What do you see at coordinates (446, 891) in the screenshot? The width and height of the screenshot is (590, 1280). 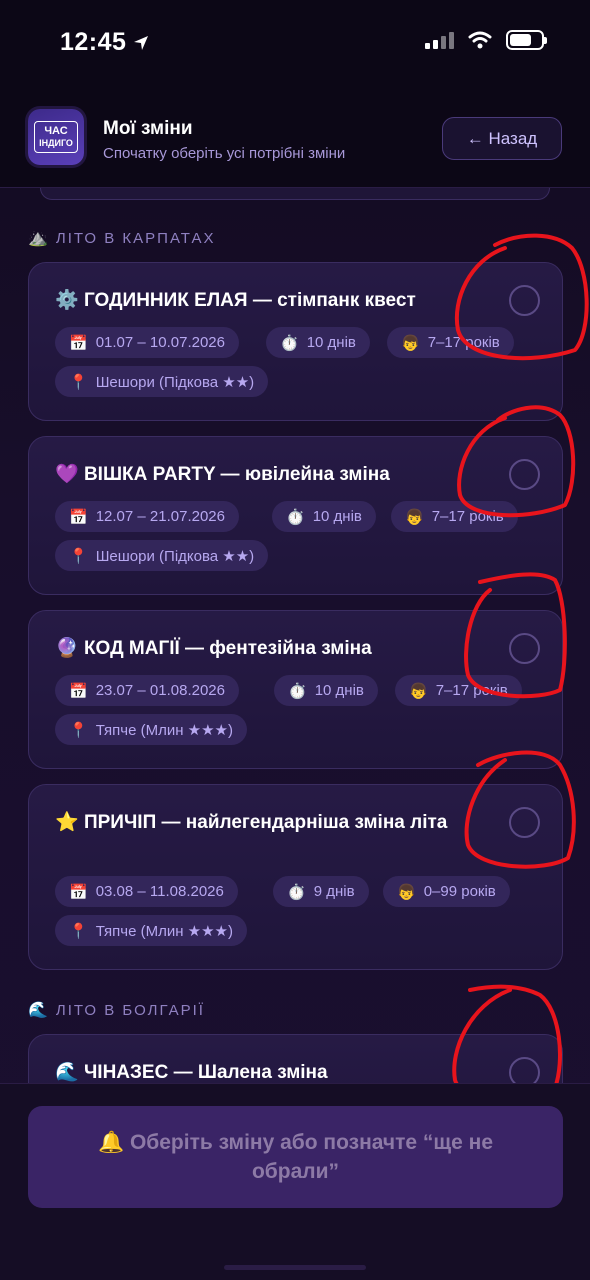 I see `age-chip: 👦 0–99 років` at bounding box center [446, 891].